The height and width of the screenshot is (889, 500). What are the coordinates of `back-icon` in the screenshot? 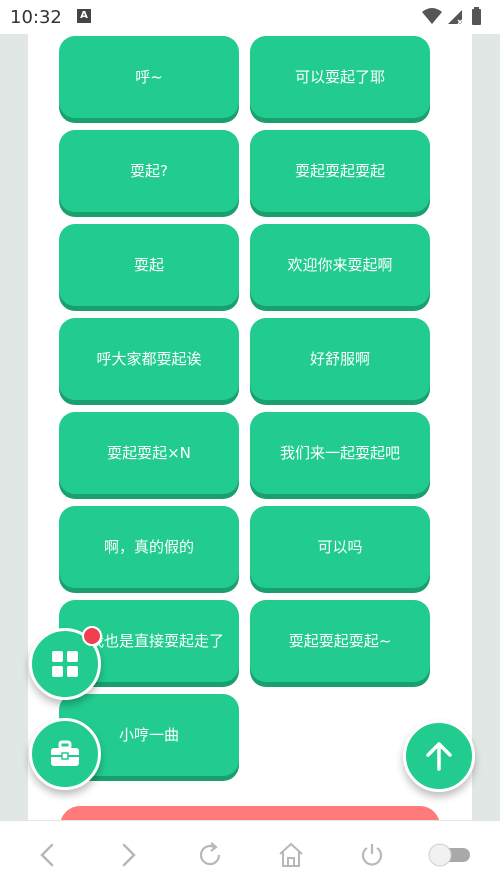 It's located at (47, 855).